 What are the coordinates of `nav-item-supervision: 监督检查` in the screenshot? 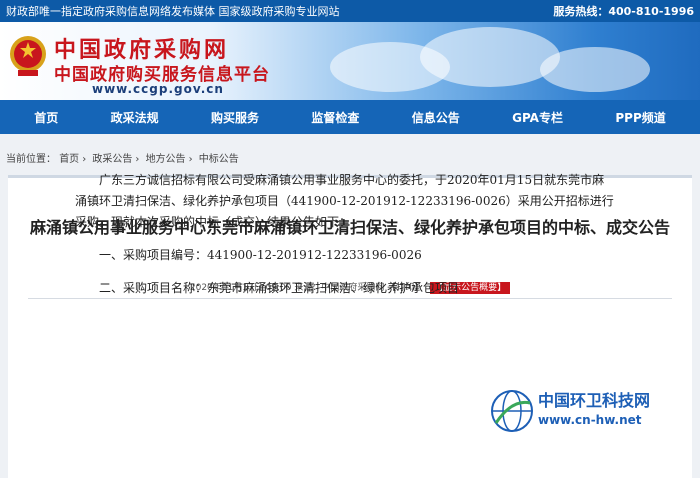 It's located at (335, 117).